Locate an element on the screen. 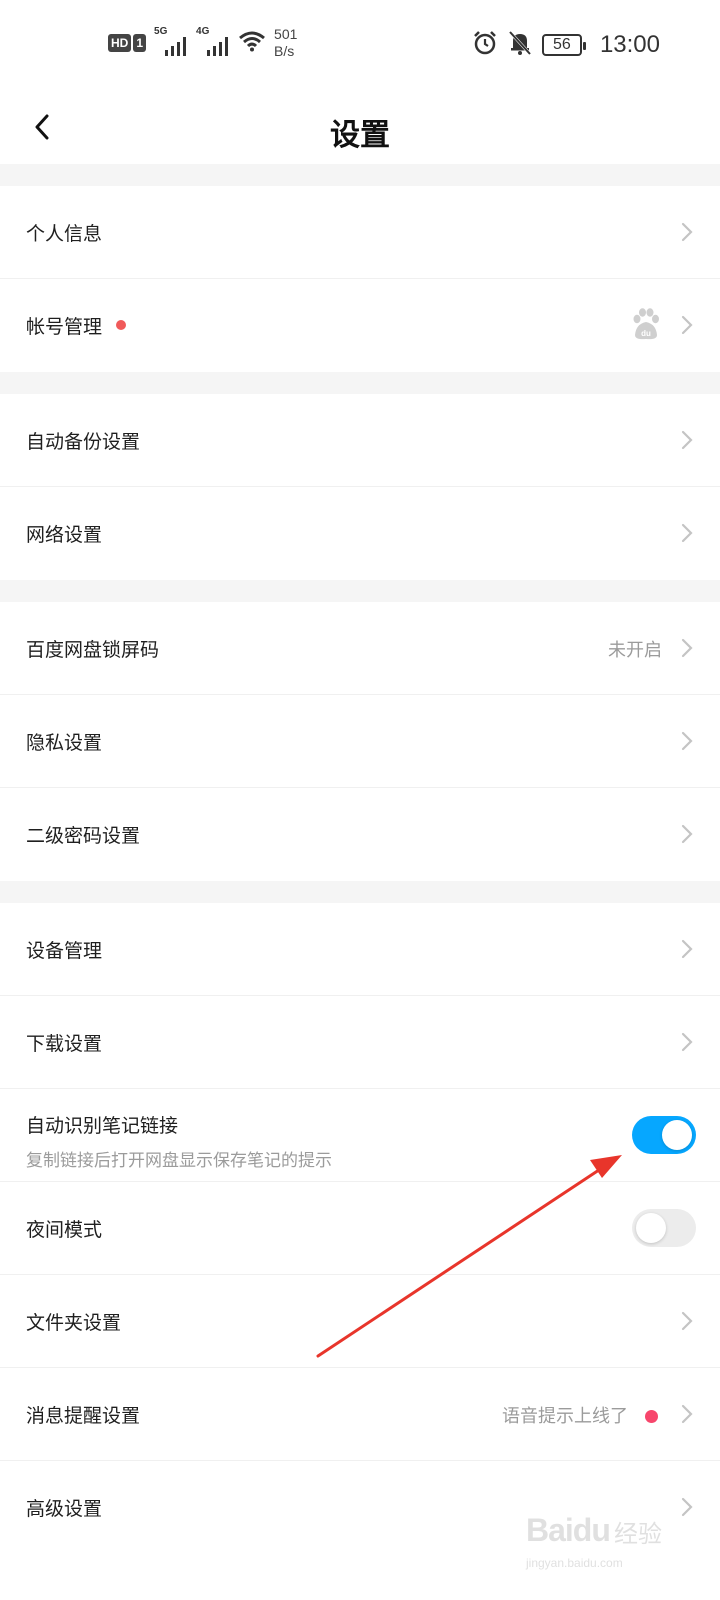 This screenshot has width=720, height=1600. signal-4g-icon: 4G is located at coordinates (213, 41).